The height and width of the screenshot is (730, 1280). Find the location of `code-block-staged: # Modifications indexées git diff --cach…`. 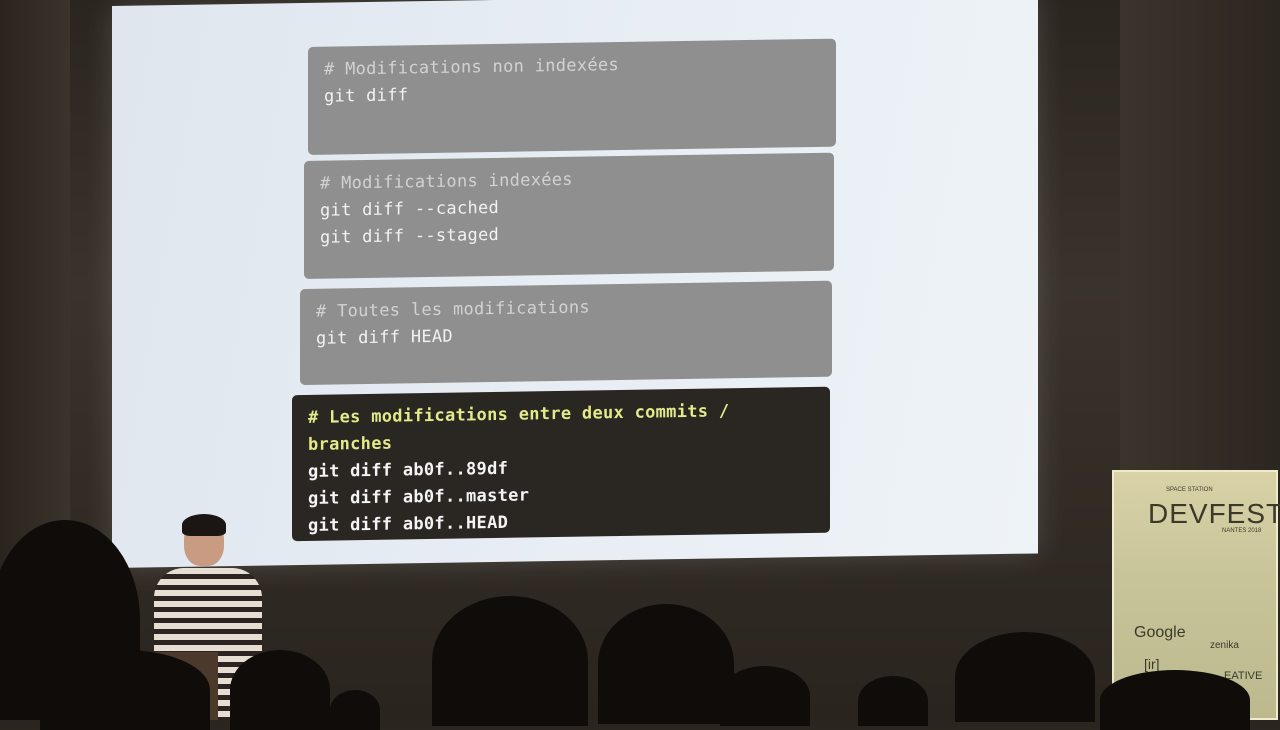

code-block-staged: # Modifications indexées git diff --cach… is located at coordinates (569, 215).